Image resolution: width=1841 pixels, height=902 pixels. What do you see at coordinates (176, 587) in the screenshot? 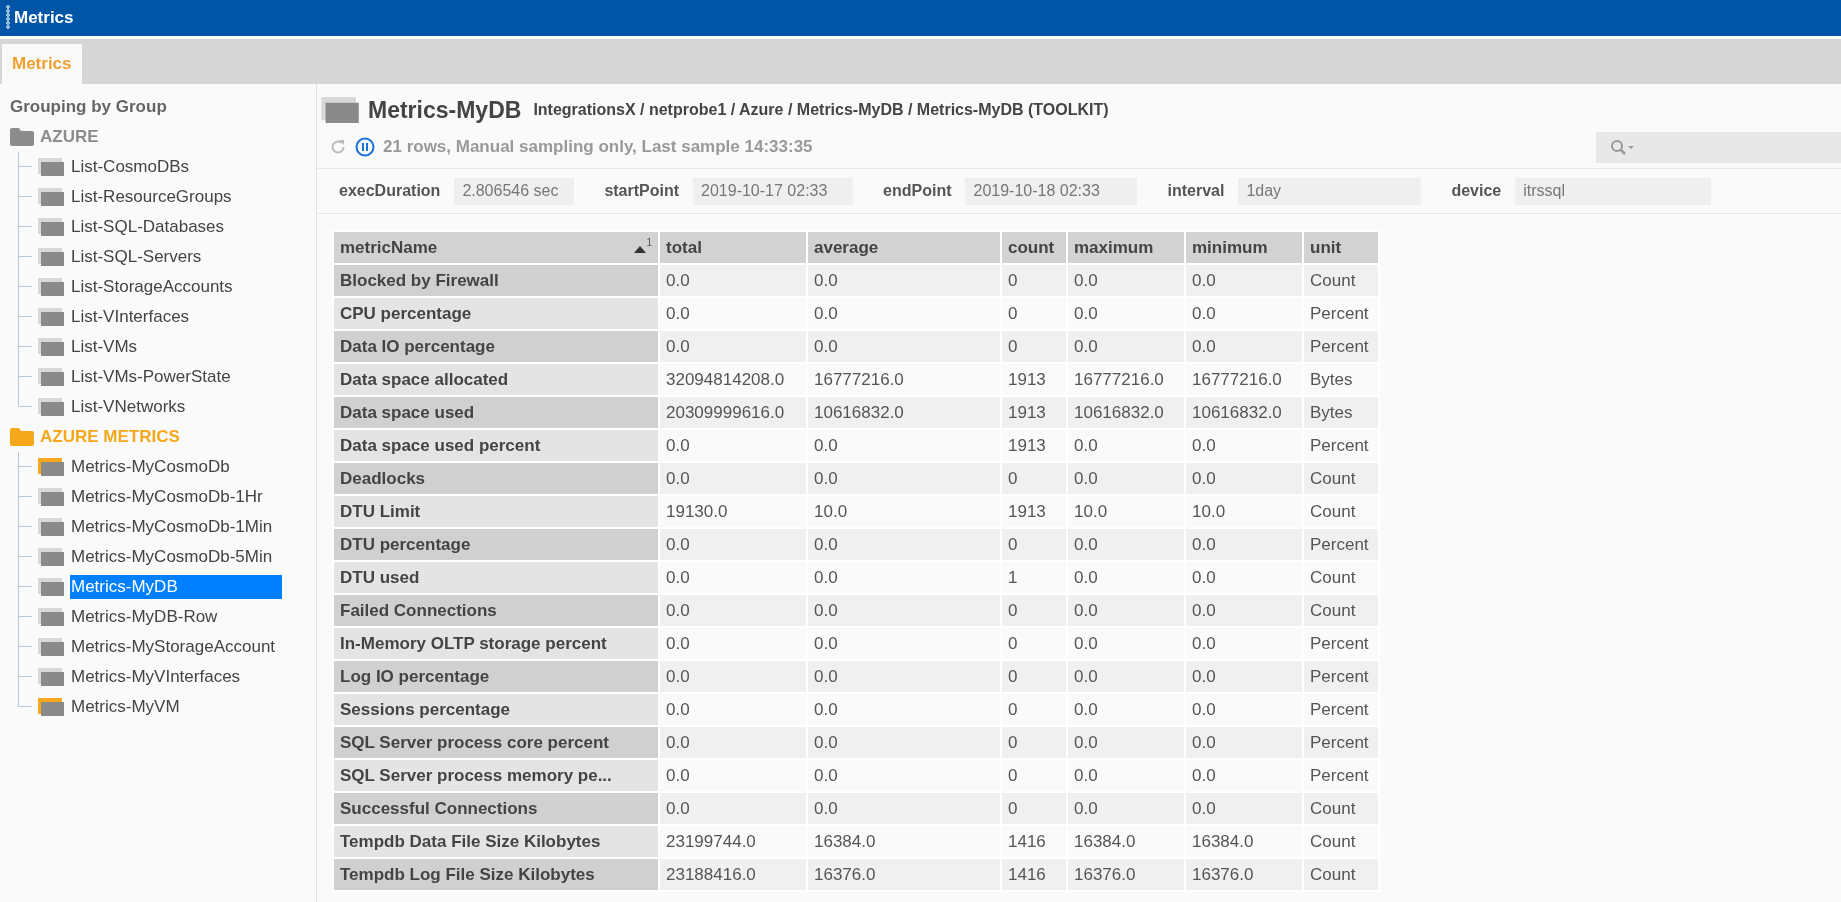
I see `tree-item: Metrics-MyDB` at bounding box center [176, 587].